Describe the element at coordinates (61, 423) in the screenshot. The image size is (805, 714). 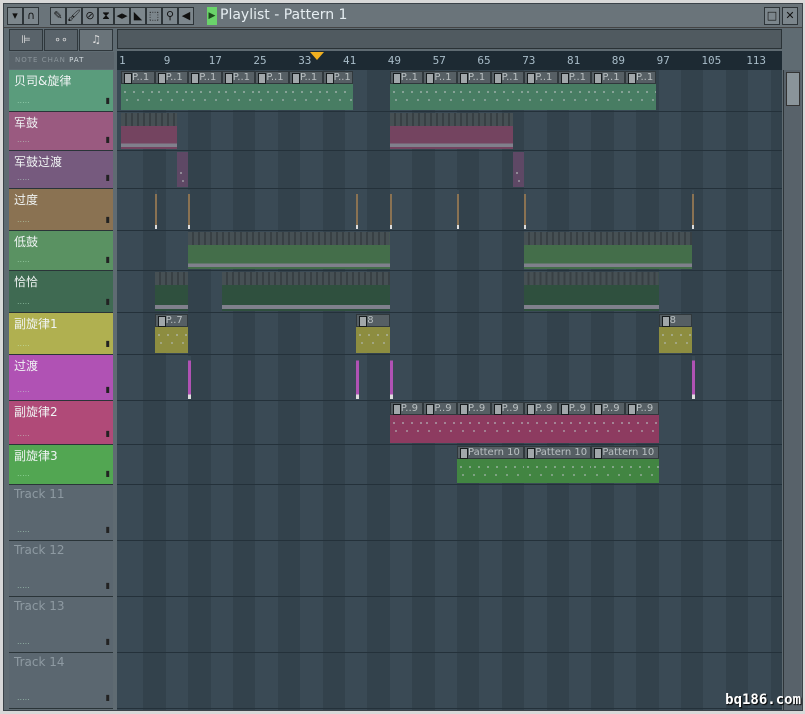
I see `track-header: 副旋律2..... ▮` at that location.